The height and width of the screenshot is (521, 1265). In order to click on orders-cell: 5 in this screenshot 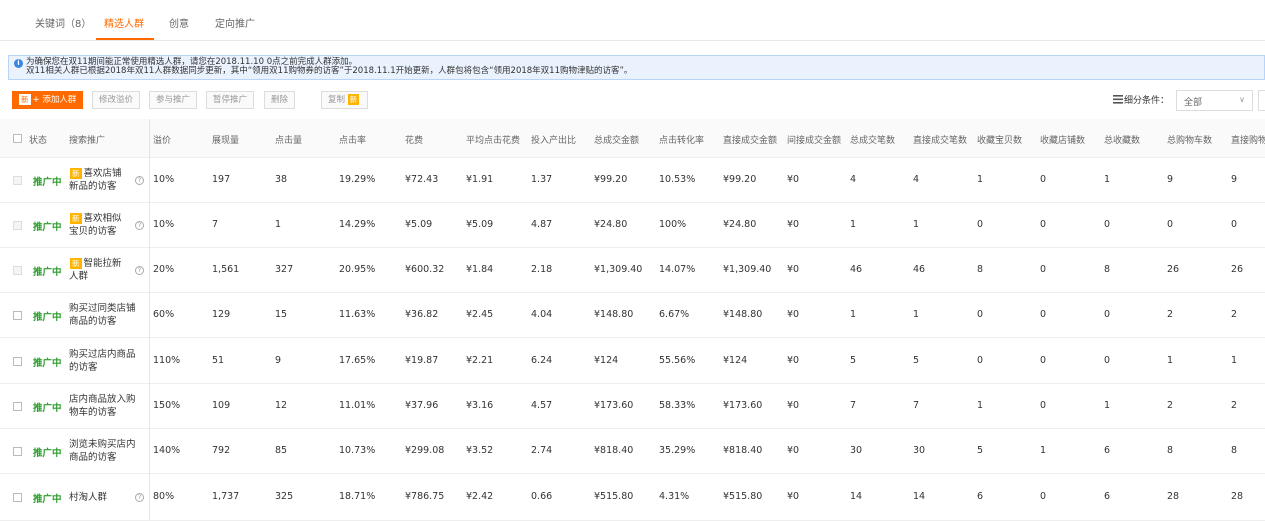, I will do `click(853, 360)`.